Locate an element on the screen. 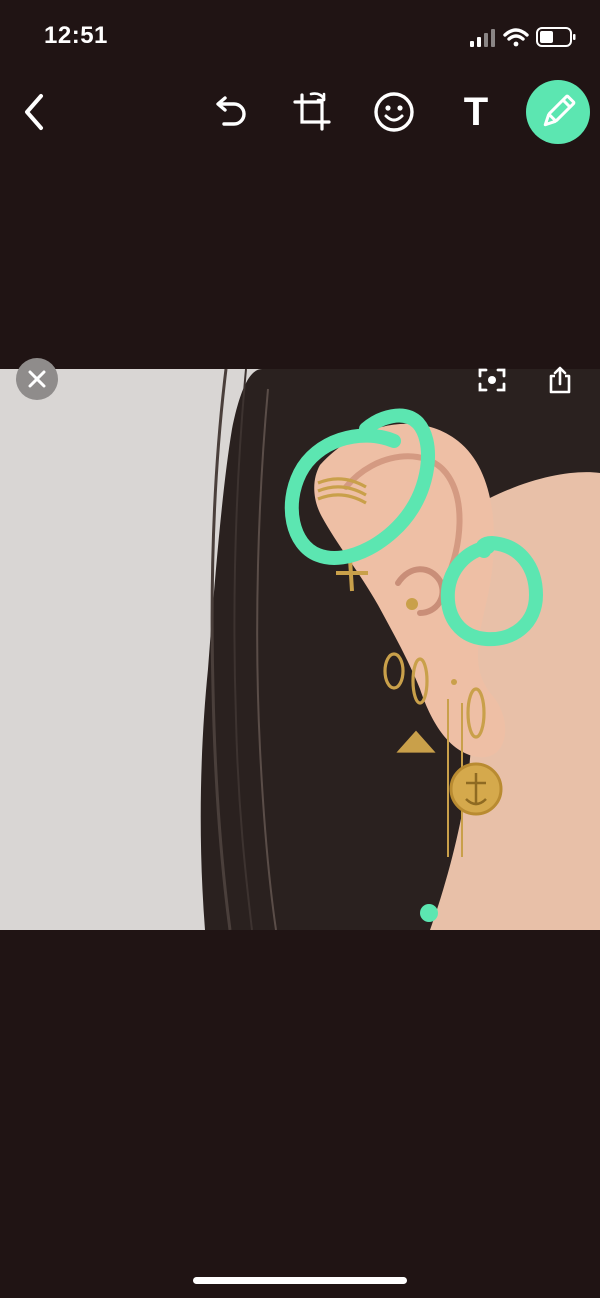 This screenshot has height=1298, width=600. back-icon is located at coordinates (34, 112).